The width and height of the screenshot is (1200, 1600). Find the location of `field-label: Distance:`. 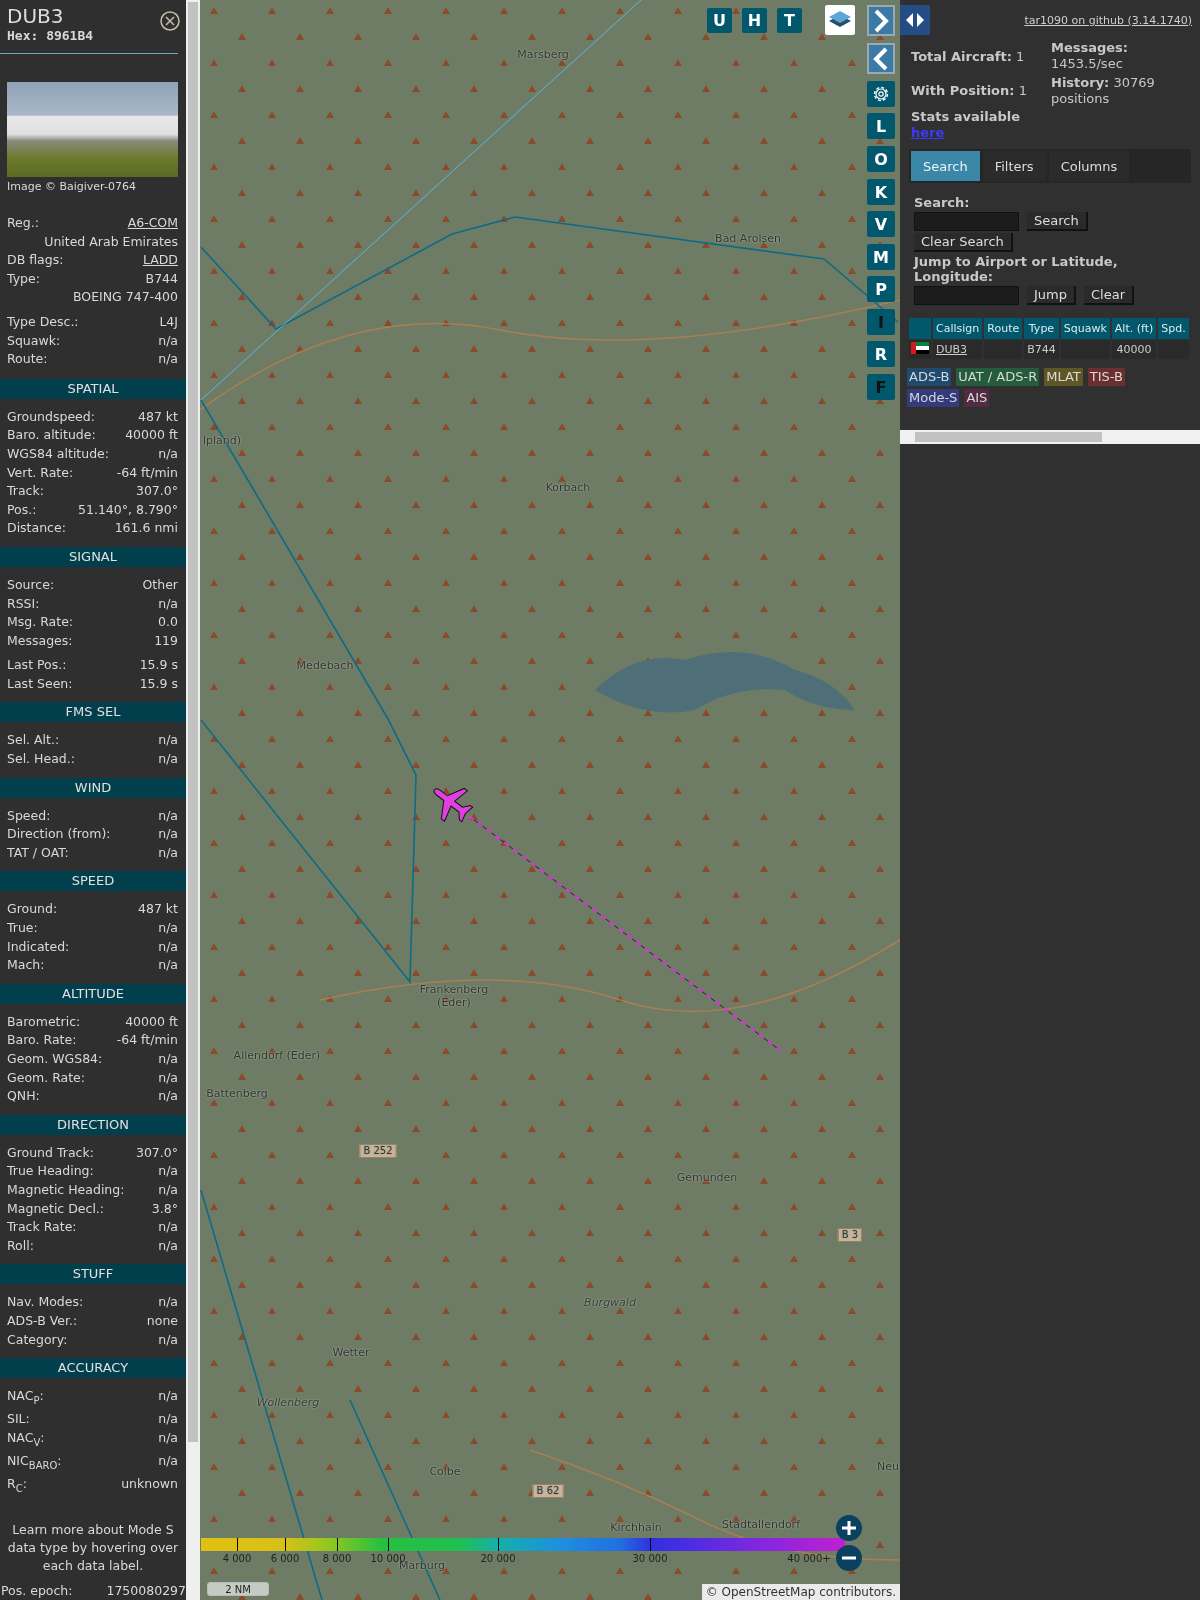

field-label: Distance: is located at coordinates (36, 528).